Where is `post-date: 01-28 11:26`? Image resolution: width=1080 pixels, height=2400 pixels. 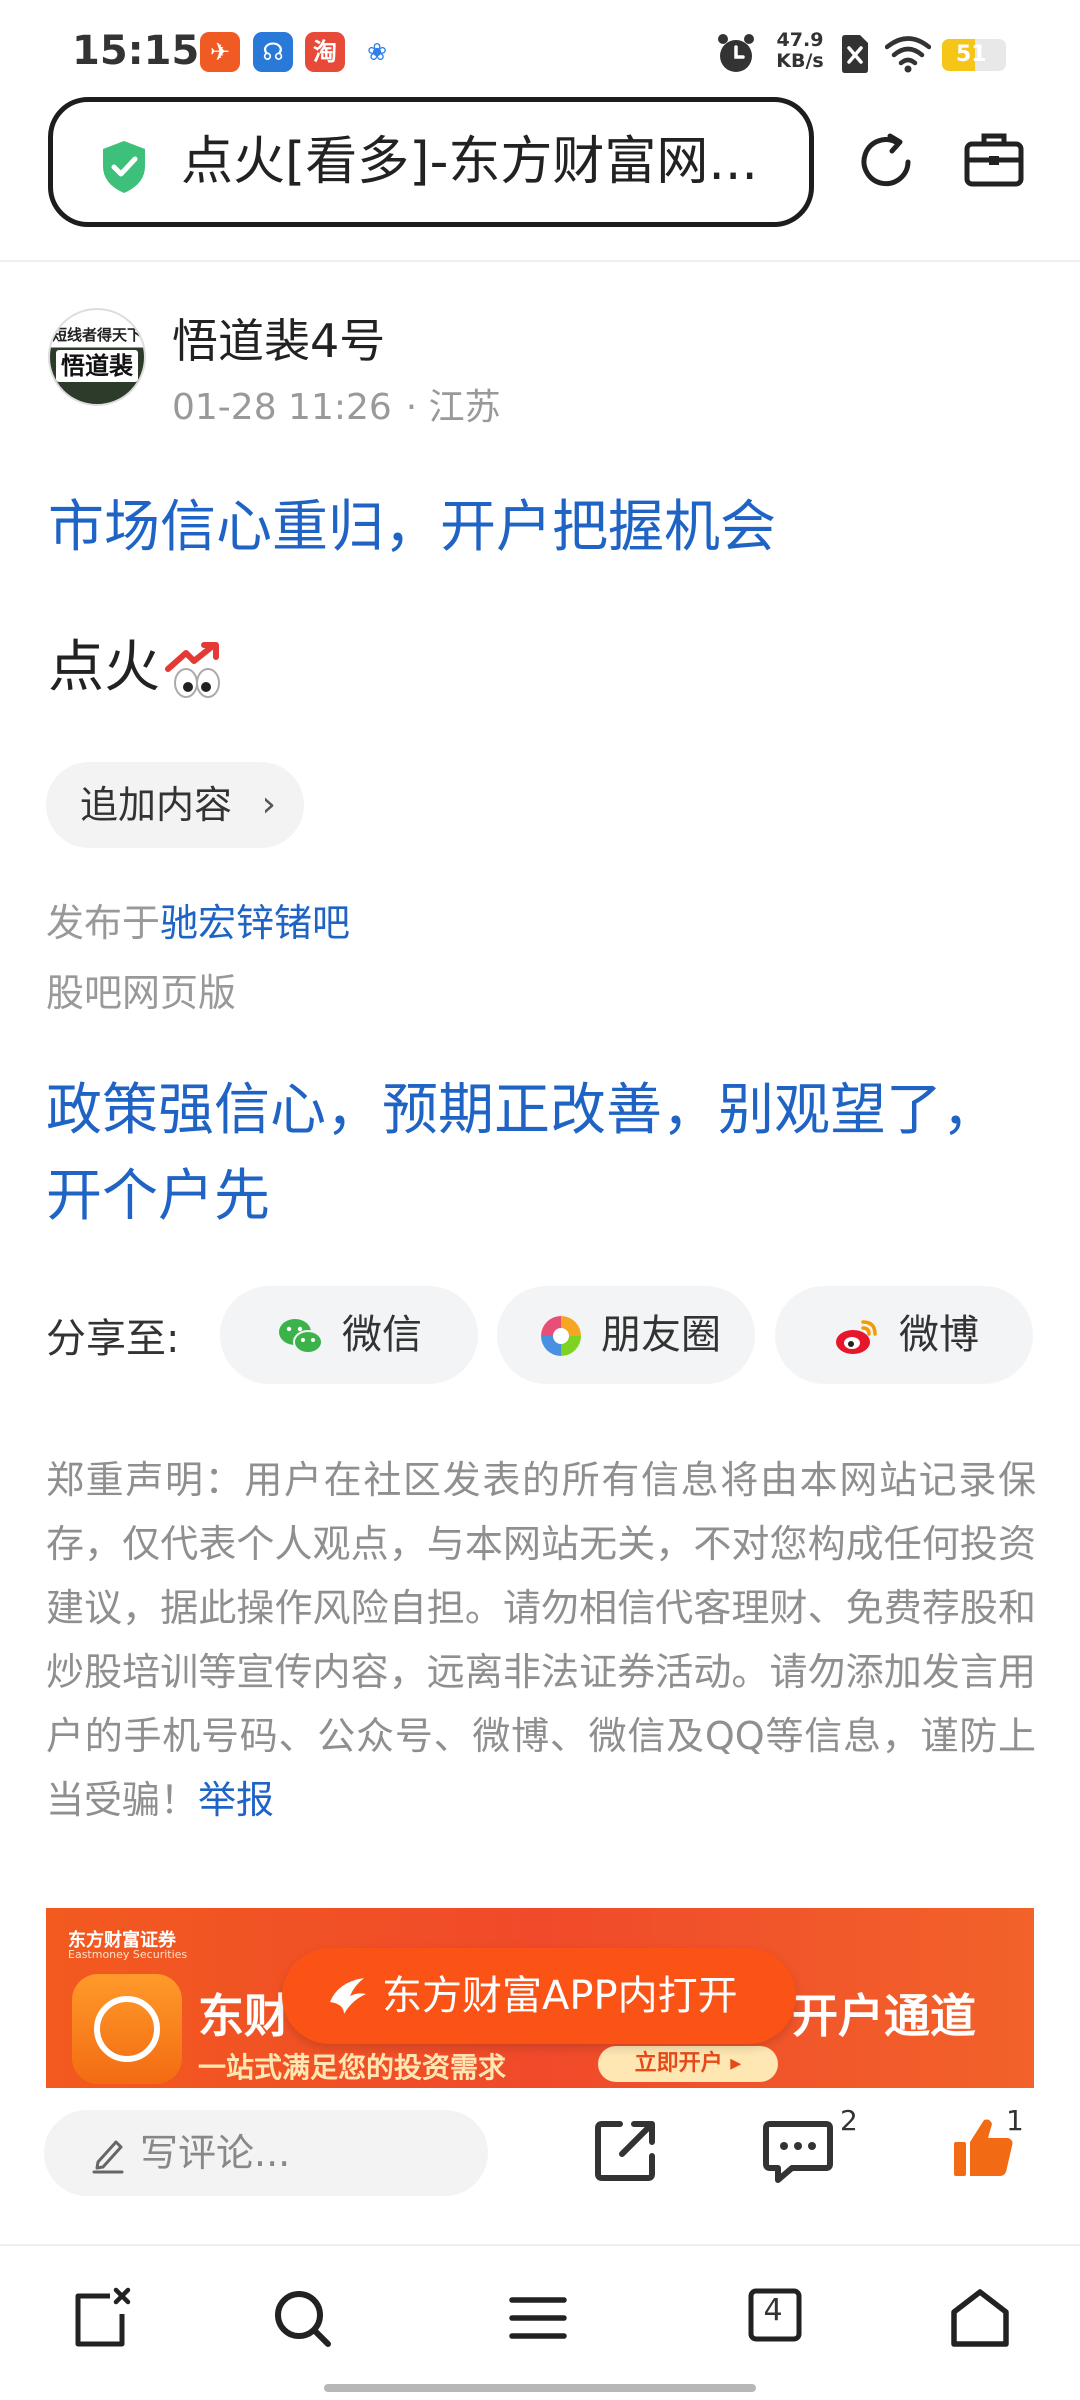
post-date: 01-28 11:26 is located at coordinates (282, 407).